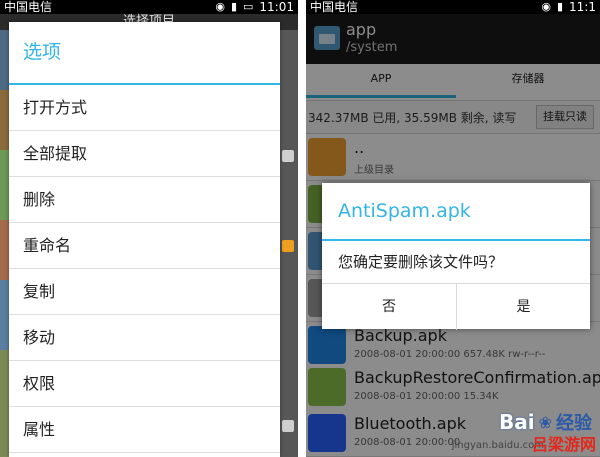  What do you see at coordinates (144, 200) in the screenshot?
I see `menu-item-delete: 删除` at bounding box center [144, 200].